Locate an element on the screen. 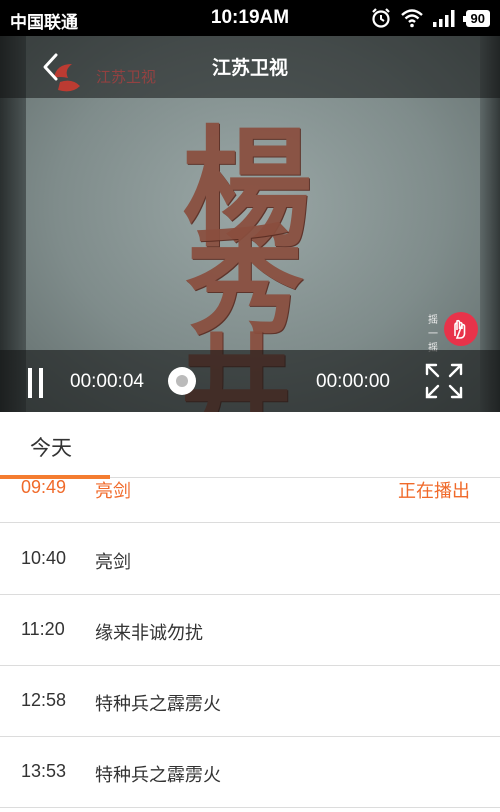 The image size is (500, 812). shake-badge: 摇一摇 is located at coordinates (455, 333).